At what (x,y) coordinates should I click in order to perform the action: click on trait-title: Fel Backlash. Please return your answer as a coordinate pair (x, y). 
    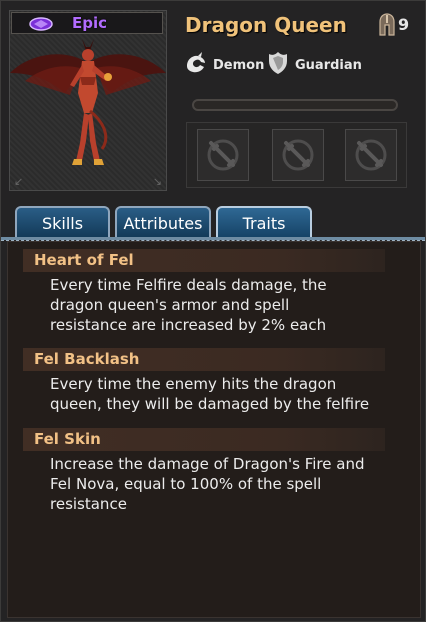
    Looking at the image, I should click on (87, 359).